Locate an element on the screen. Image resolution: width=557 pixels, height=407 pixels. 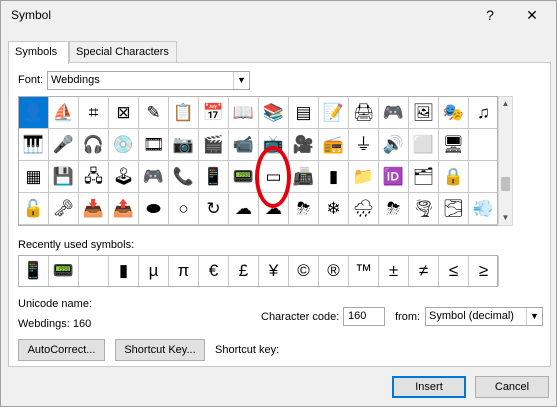
symbol-cell: 🎭 is located at coordinates (454, 113).